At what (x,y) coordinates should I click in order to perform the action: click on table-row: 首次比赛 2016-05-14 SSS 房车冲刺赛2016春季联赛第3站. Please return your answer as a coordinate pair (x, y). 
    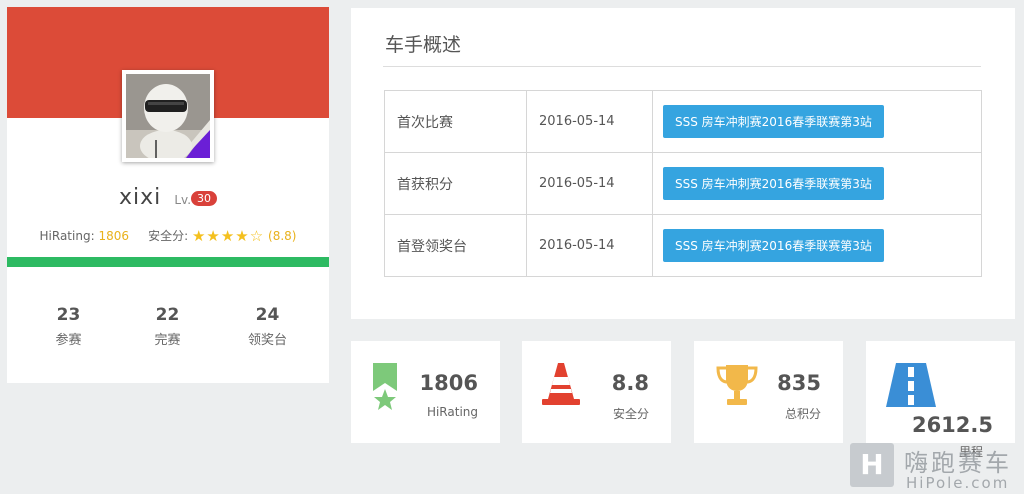
    Looking at the image, I should click on (683, 121).